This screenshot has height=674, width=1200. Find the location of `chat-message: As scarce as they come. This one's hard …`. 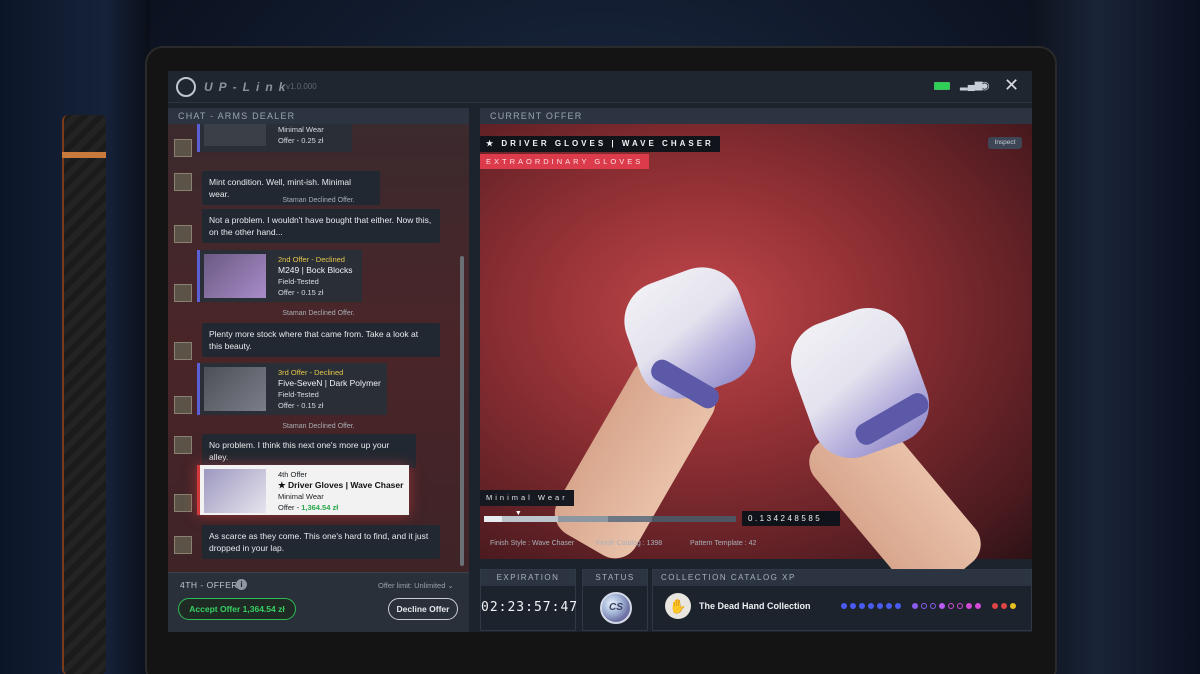

chat-message: As scarce as they come. This one's hard … is located at coordinates (321, 542).